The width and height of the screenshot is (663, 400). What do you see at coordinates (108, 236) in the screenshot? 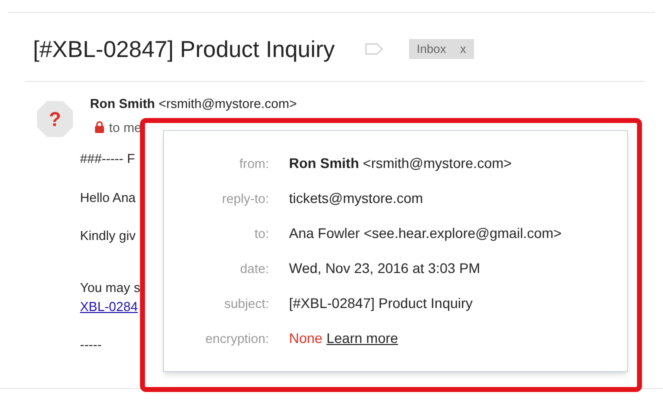
I see `message-text: Kindly giv` at bounding box center [108, 236].